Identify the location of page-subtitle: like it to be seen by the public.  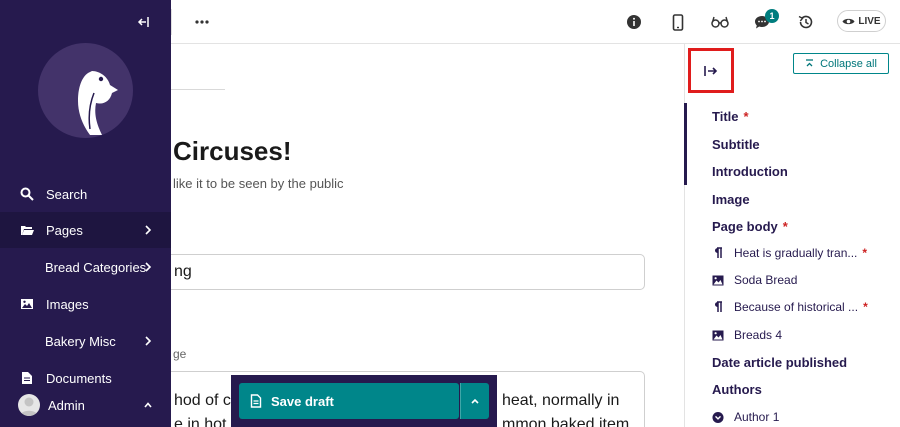
(258, 183).